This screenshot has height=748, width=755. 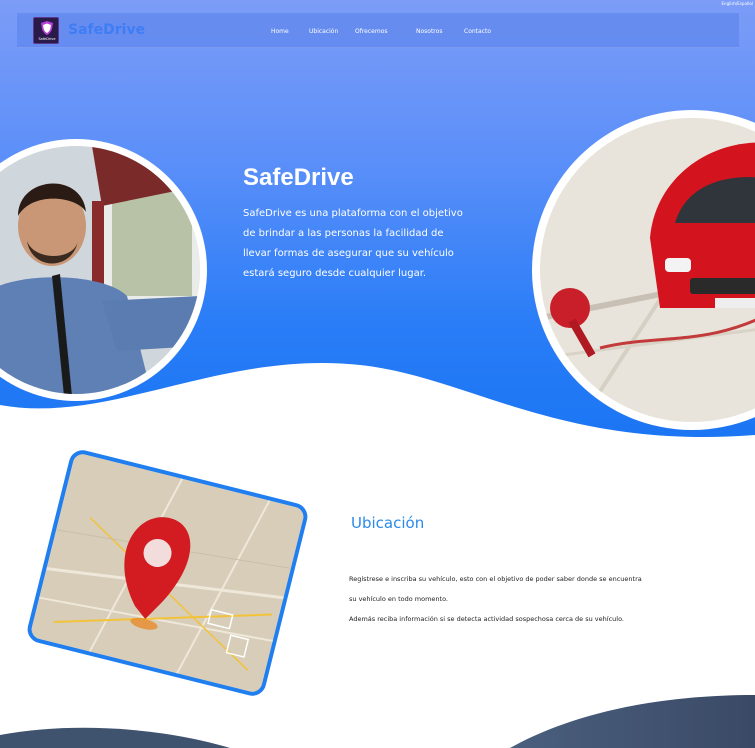 What do you see at coordinates (280, 31) in the screenshot?
I see `nav-home: Home` at bounding box center [280, 31].